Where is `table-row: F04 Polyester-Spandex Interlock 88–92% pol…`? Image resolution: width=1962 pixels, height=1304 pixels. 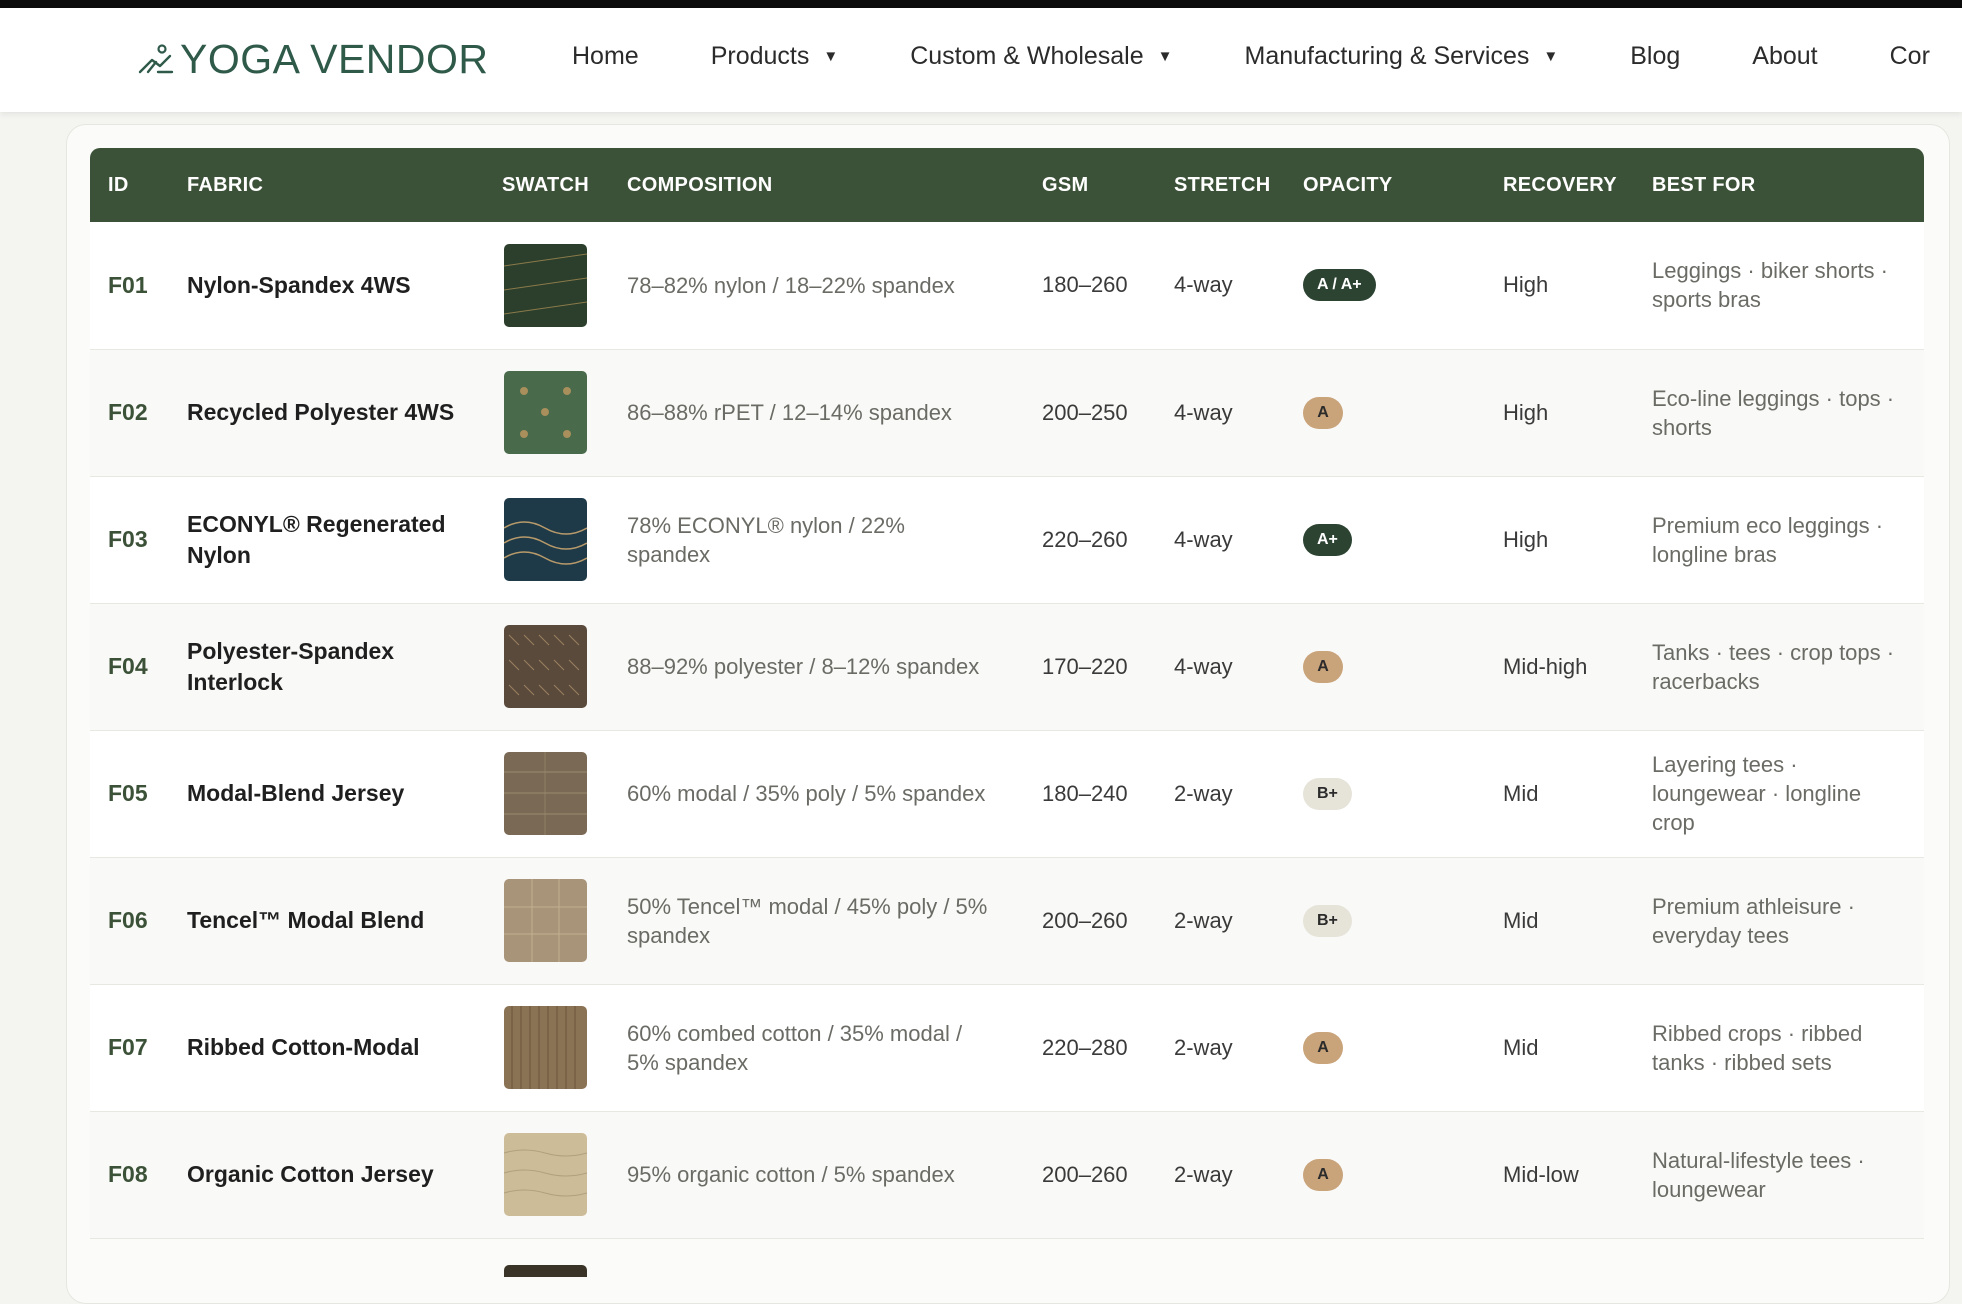
table-row: F04 Polyester-Spandex Interlock 88–92% pol… is located at coordinates (1007, 666).